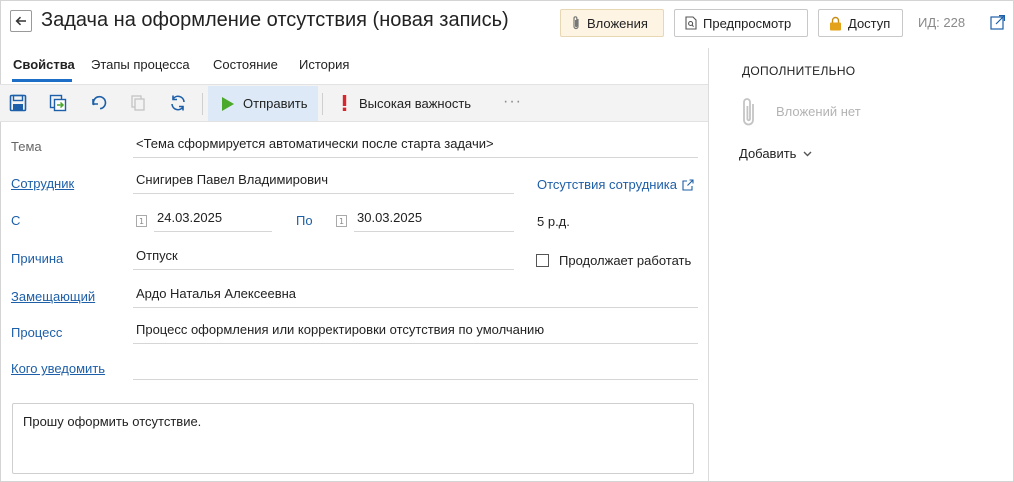 This screenshot has width=1014, height=482. Describe the element at coordinates (138, 103) in the screenshot. I see `copy-icon` at that location.